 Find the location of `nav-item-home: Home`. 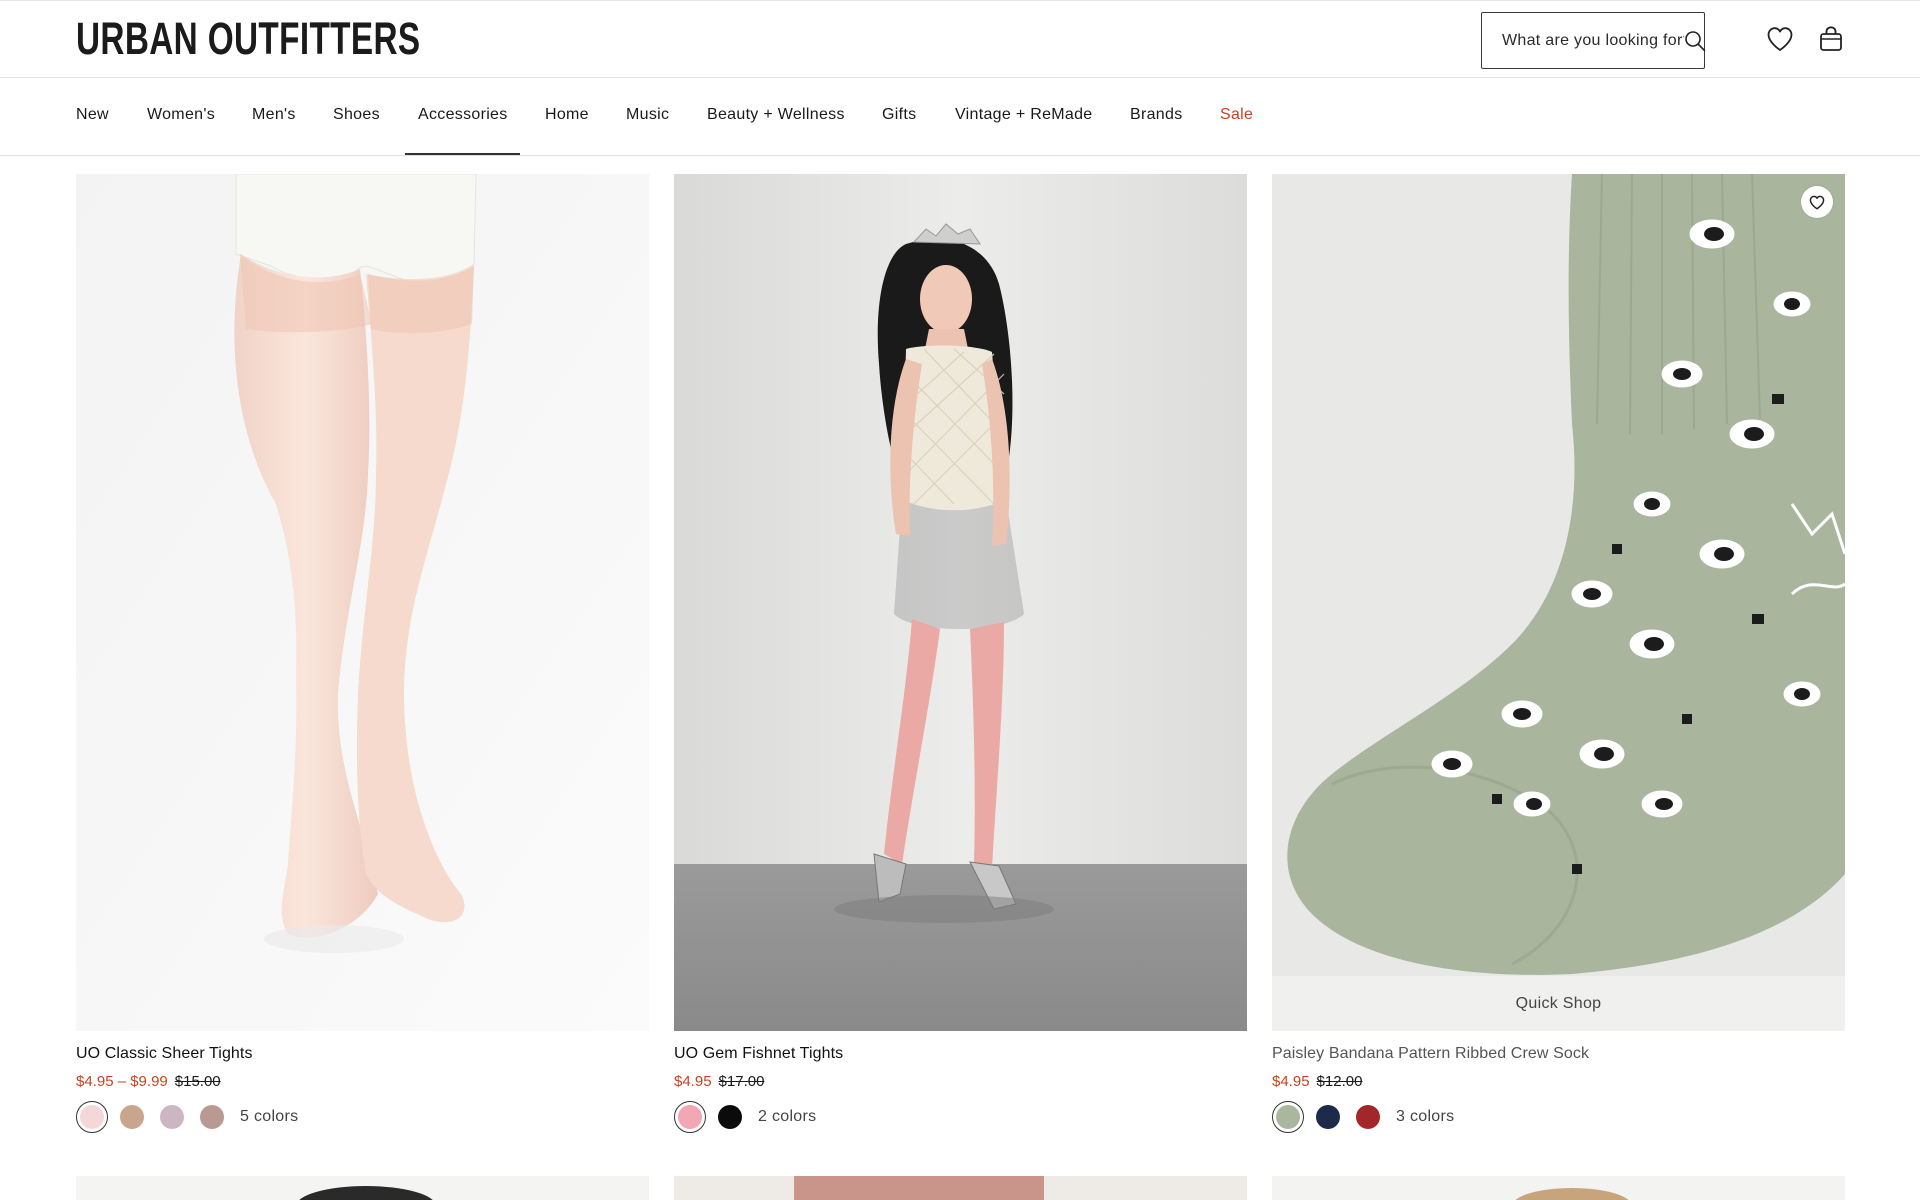

nav-item-home: Home is located at coordinates (567, 117).